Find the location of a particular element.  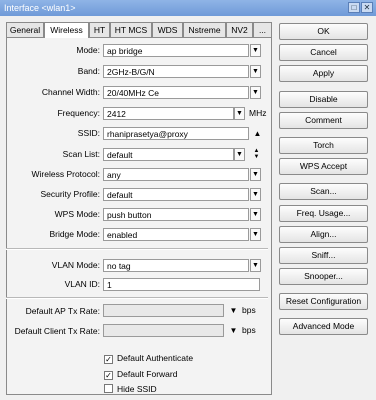

hide-ssid-checkbox: Hide SSID is located at coordinates (130, 389).